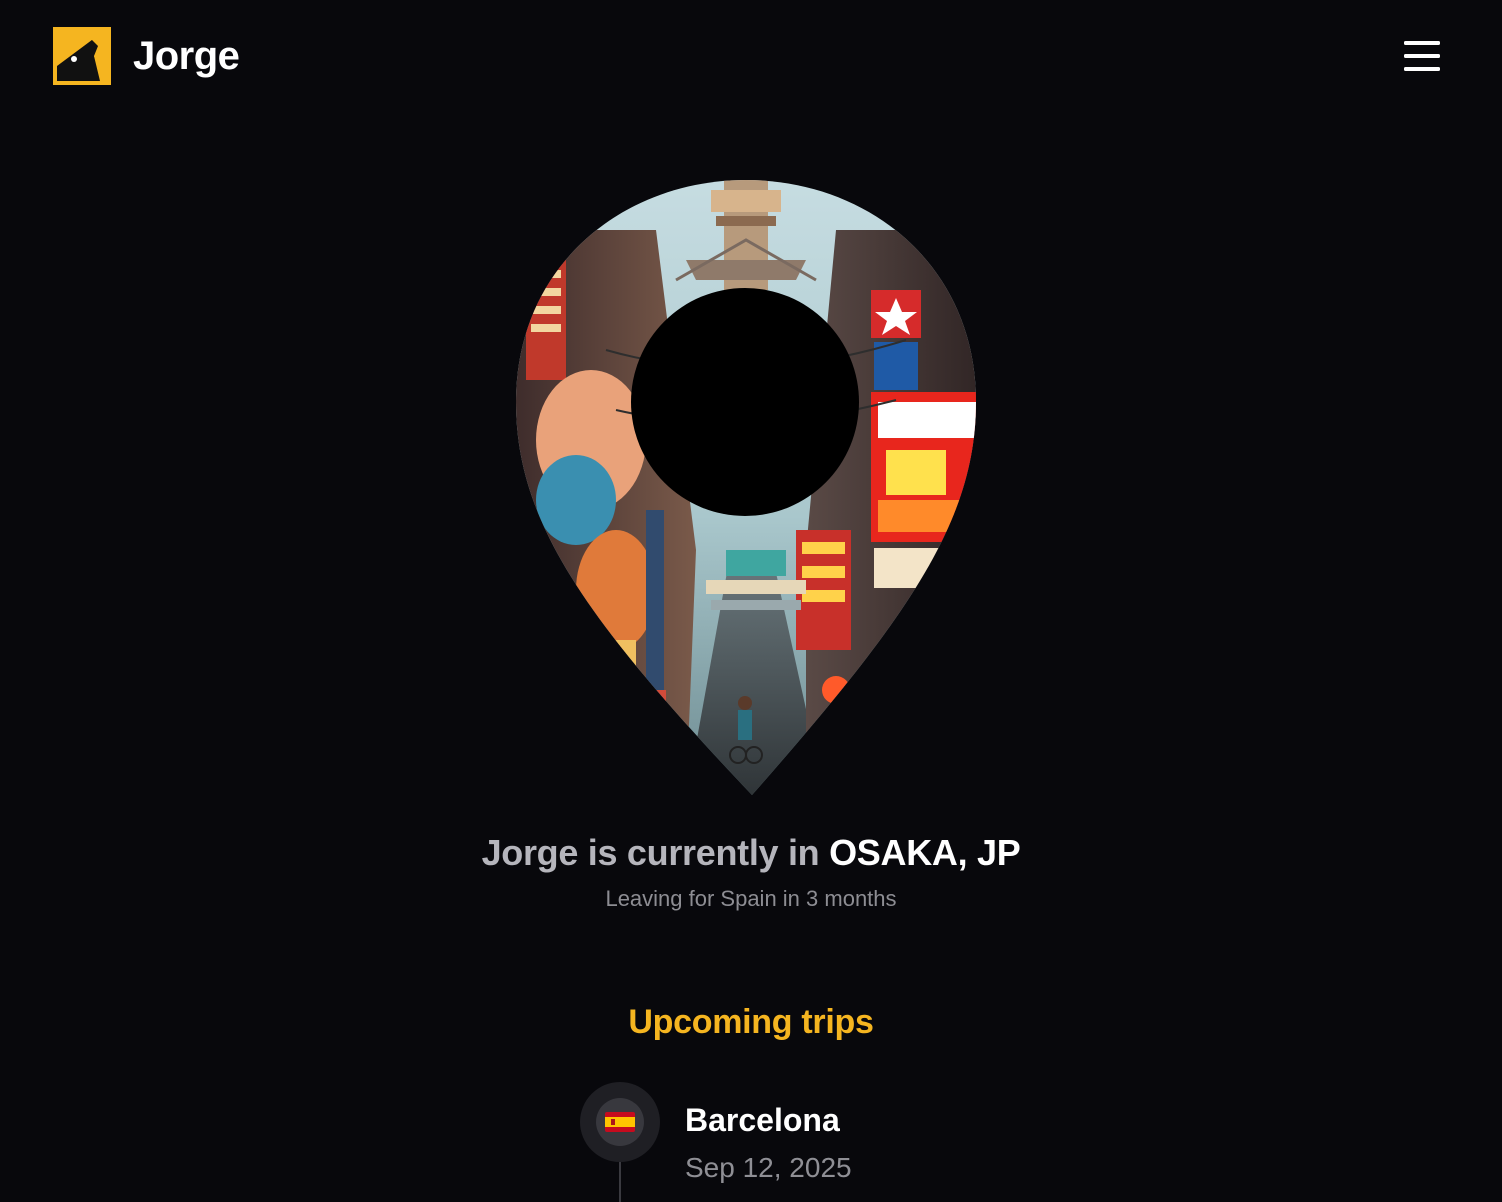 The height and width of the screenshot is (1202, 1502). I want to click on status-prefix: Jorge is currently in, so click(655, 852).